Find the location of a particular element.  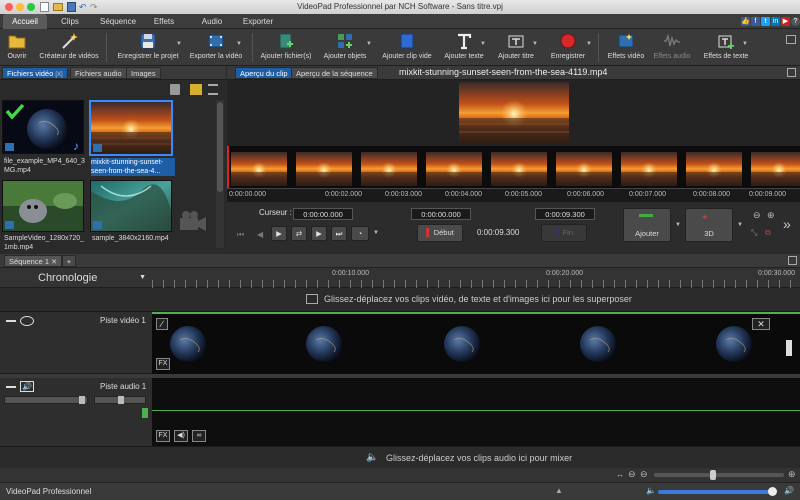

tab-effets: Effets is located at coordinates (164, 21).